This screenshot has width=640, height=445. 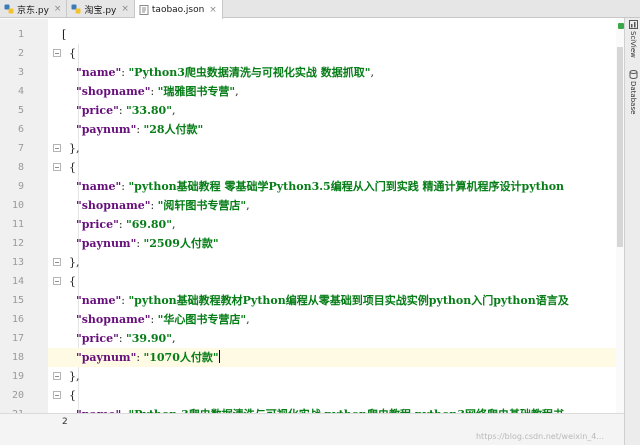 I want to click on tab-0: 京东.py ×, so click(x=34, y=9).